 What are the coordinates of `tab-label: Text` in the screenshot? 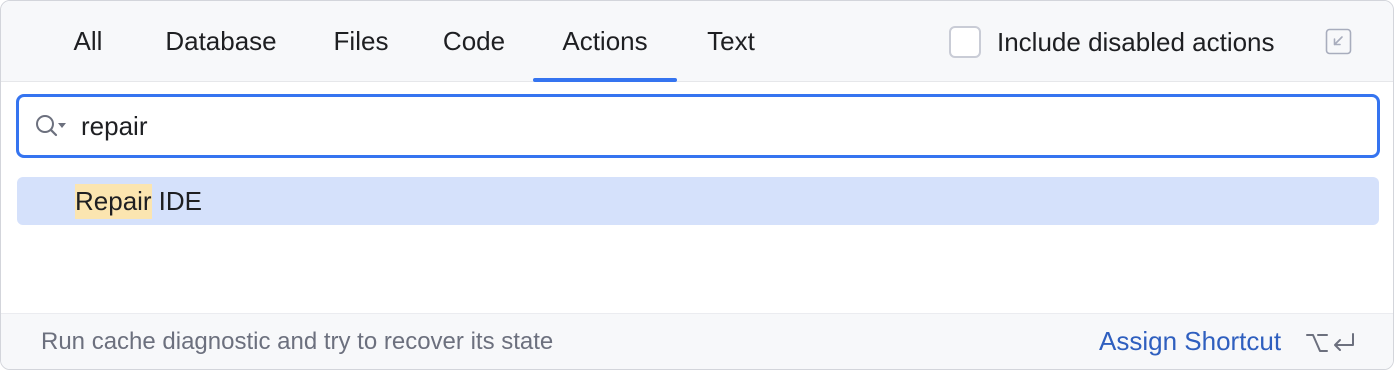 It's located at (731, 41).